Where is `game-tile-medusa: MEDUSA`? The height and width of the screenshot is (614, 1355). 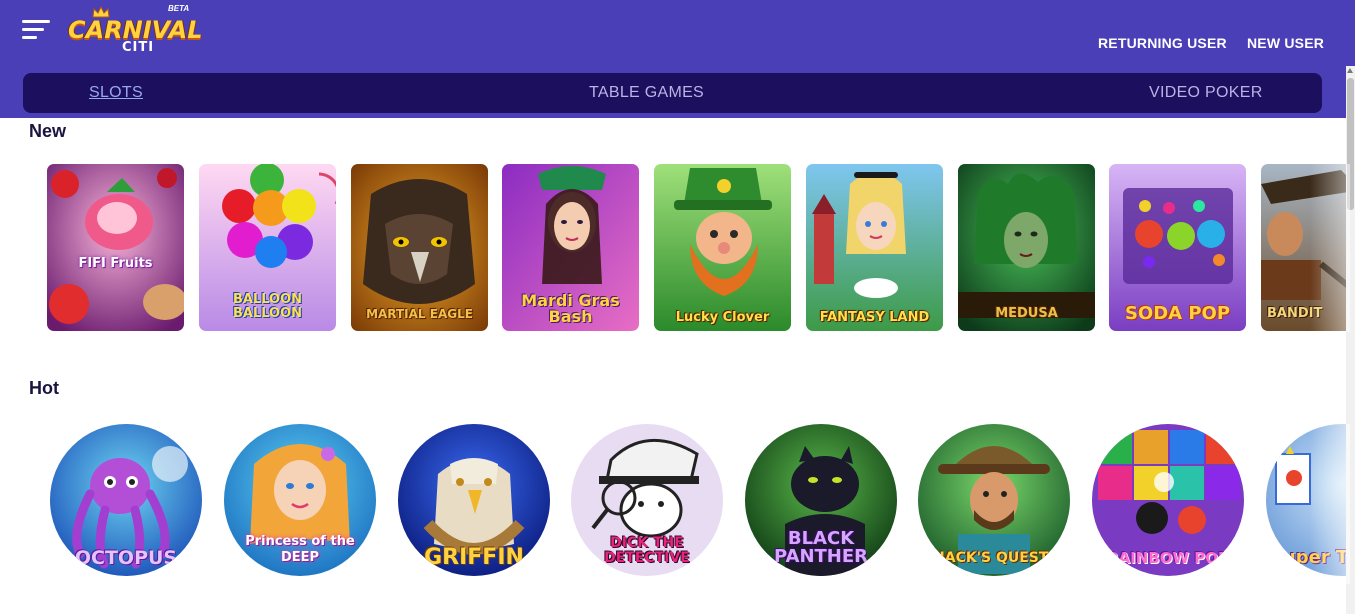
game-tile-medusa: MEDUSA is located at coordinates (1026, 247).